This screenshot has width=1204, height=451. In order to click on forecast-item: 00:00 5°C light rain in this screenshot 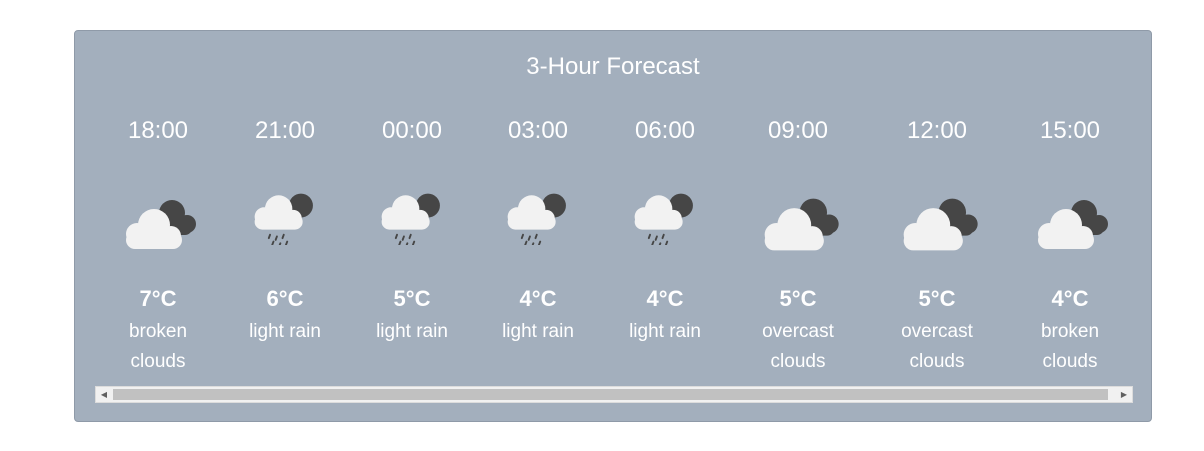, I will do `click(412, 208)`.